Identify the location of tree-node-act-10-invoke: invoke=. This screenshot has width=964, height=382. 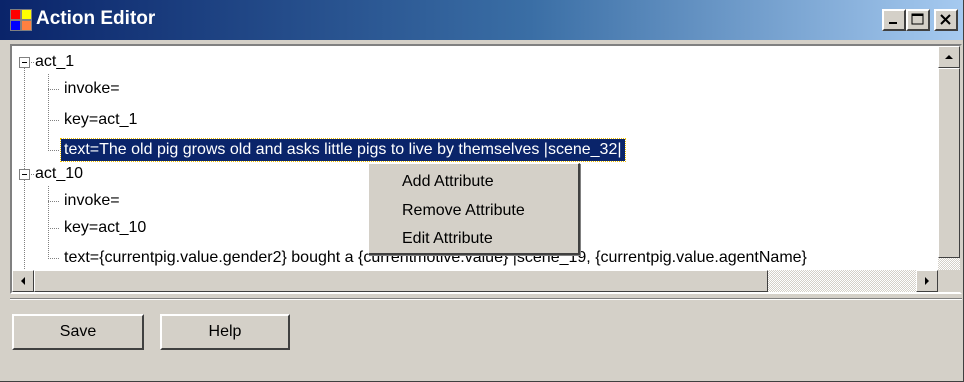
(92, 201).